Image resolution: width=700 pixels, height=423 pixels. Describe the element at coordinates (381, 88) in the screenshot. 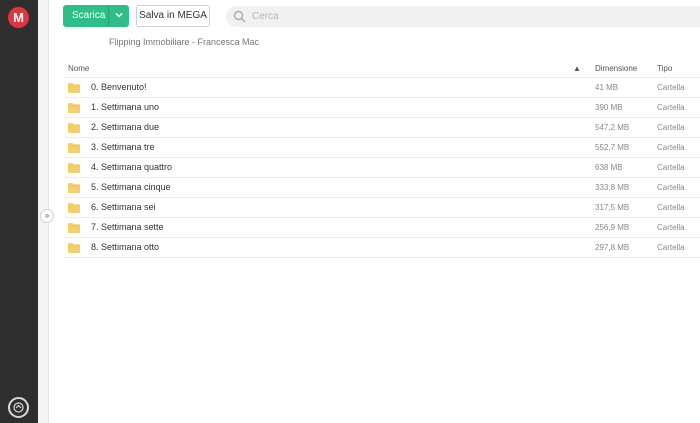

I see `table-row: 0. Benvenuto! 41 MB Cartella` at that location.